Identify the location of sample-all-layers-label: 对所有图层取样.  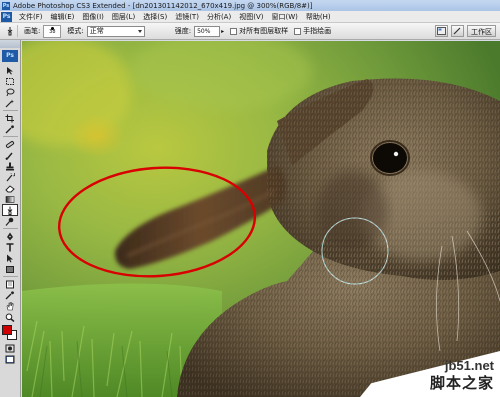
(264, 31).